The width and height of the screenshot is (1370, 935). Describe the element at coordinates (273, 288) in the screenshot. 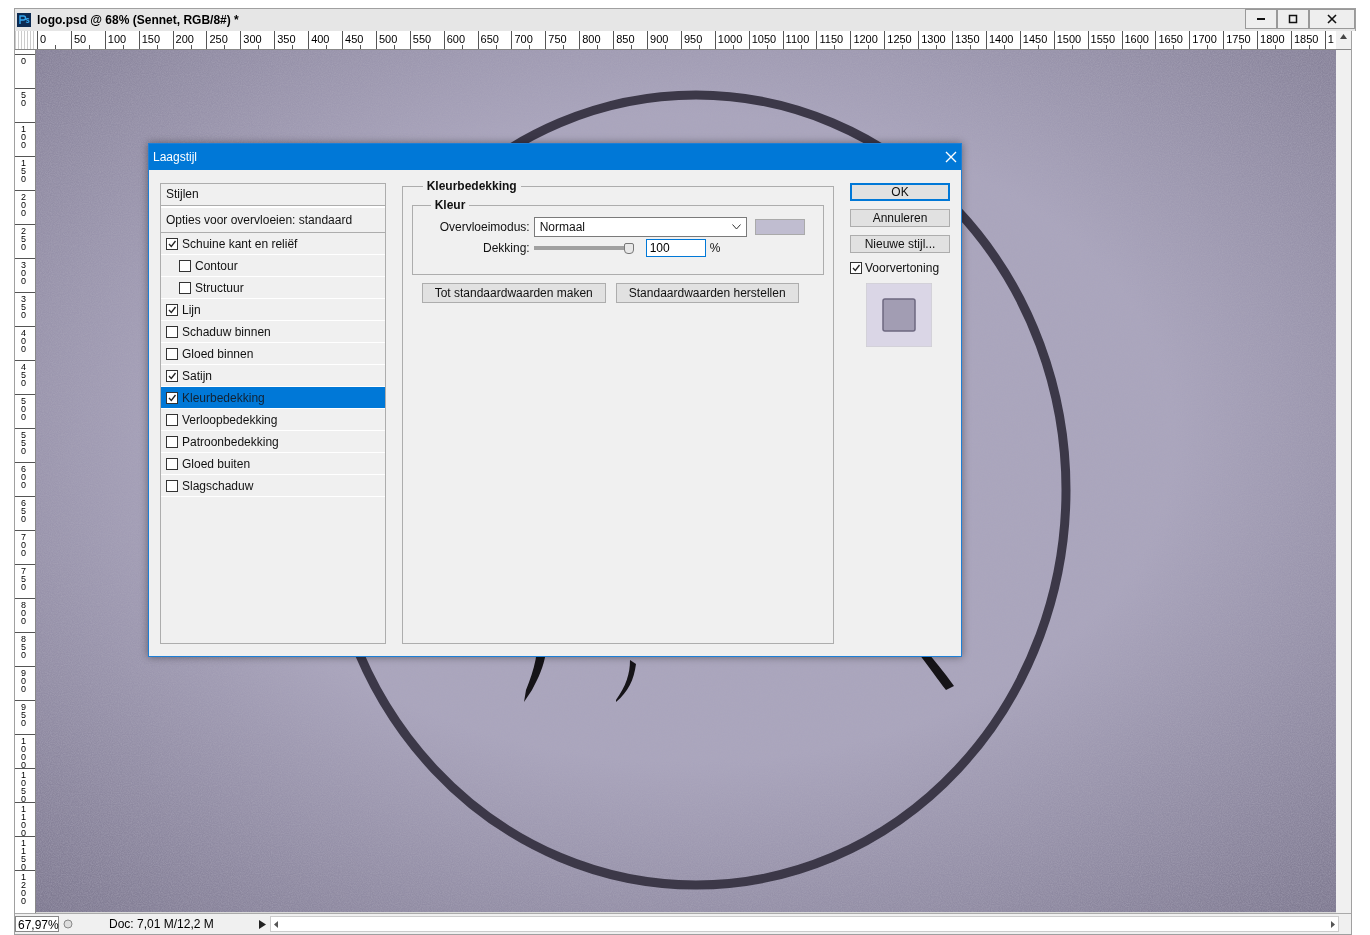

I see `style-item: Structuur` at that location.